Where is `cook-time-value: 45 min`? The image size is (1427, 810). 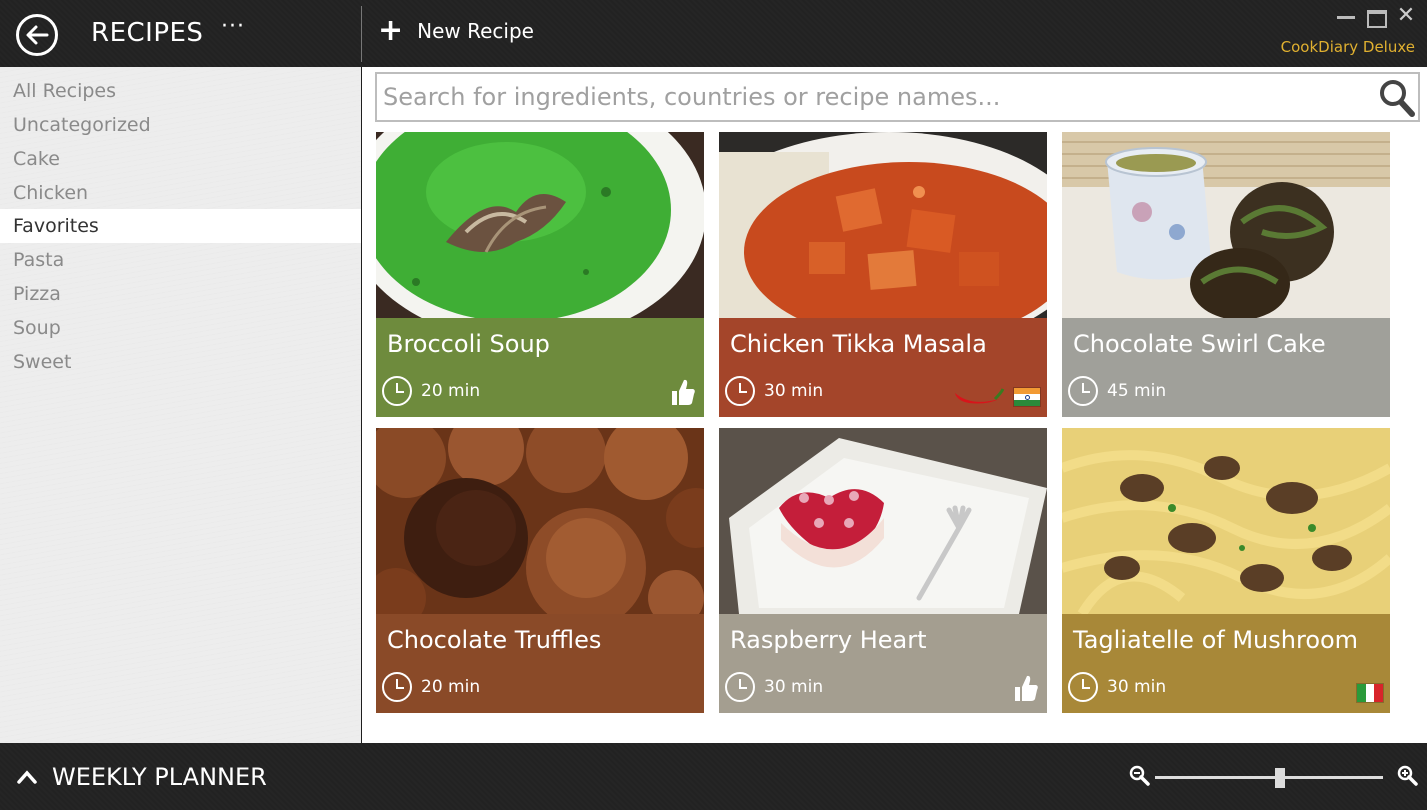
cook-time-value: 45 min is located at coordinates (1137, 391).